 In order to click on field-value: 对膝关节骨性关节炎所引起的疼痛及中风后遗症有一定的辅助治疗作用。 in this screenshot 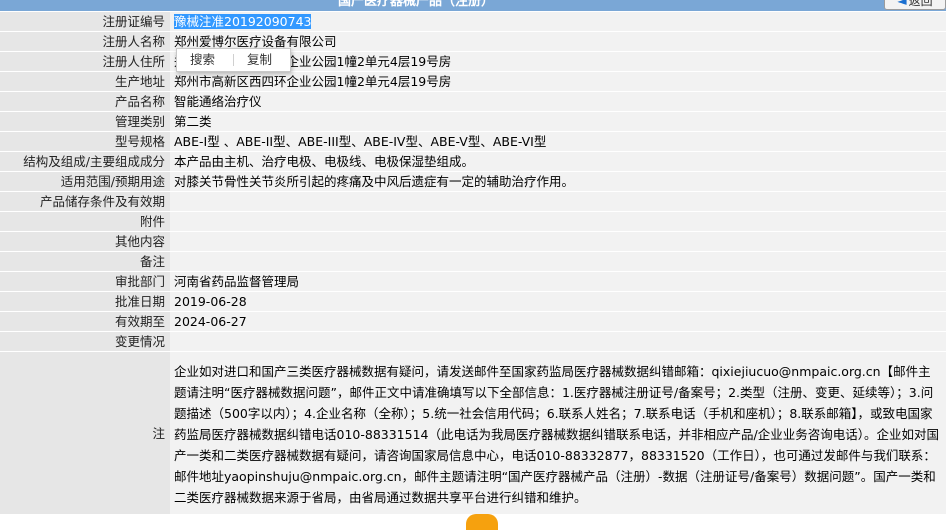, I will do `click(558, 181)`.